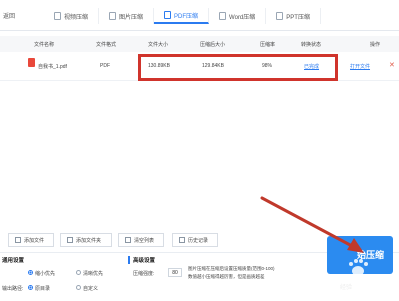 Image resolution: width=399 pixels, height=301 pixels. What do you see at coordinates (358, 267) in the screenshot?
I see `paw-logo-icon` at bounding box center [358, 267].